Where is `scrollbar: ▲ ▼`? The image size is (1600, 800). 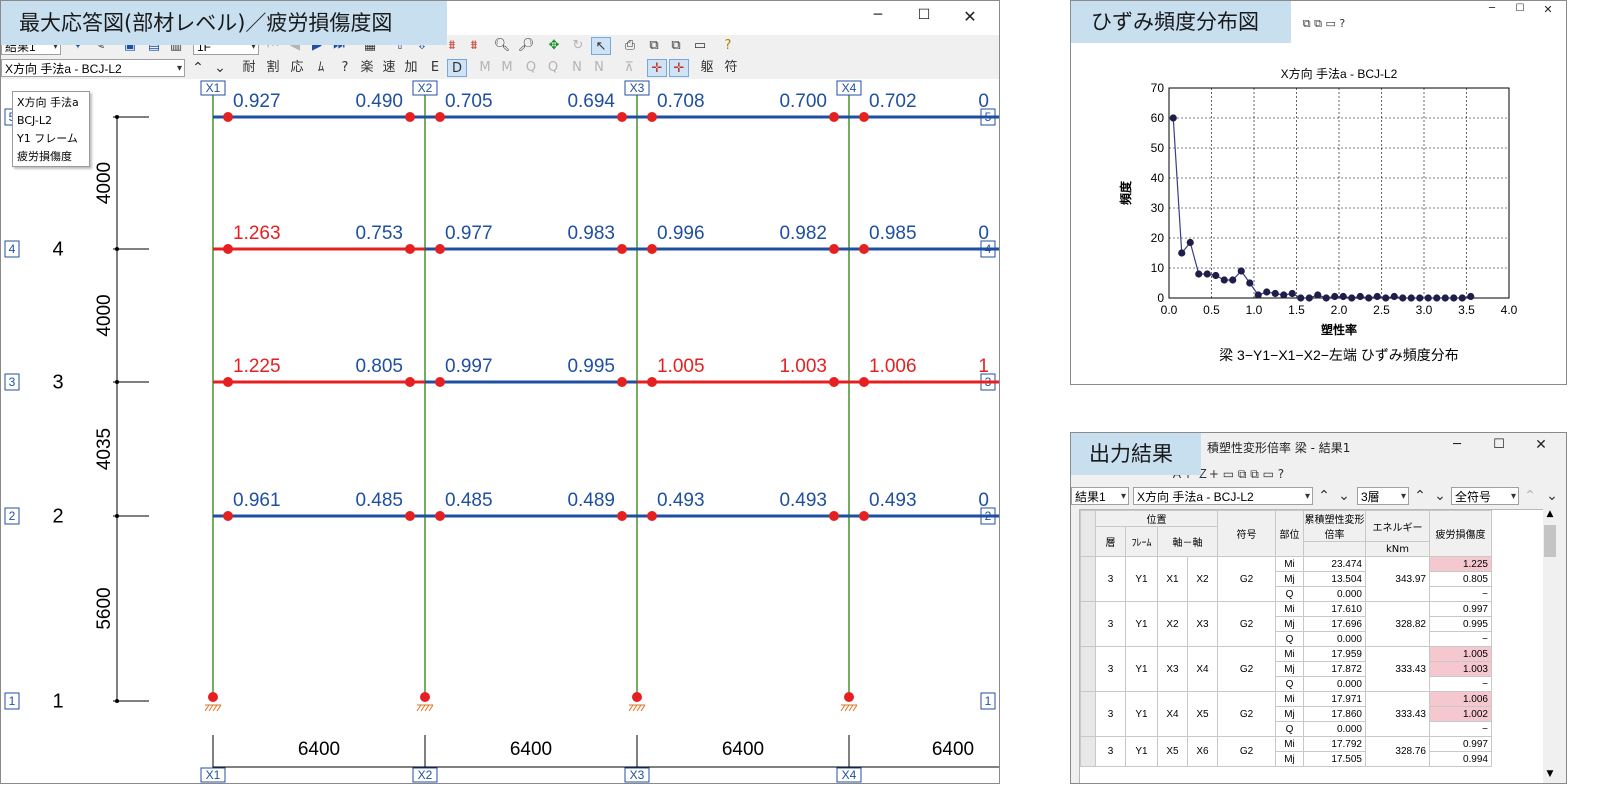
scrollbar: ▲ ▼ is located at coordinates (1550, 646).